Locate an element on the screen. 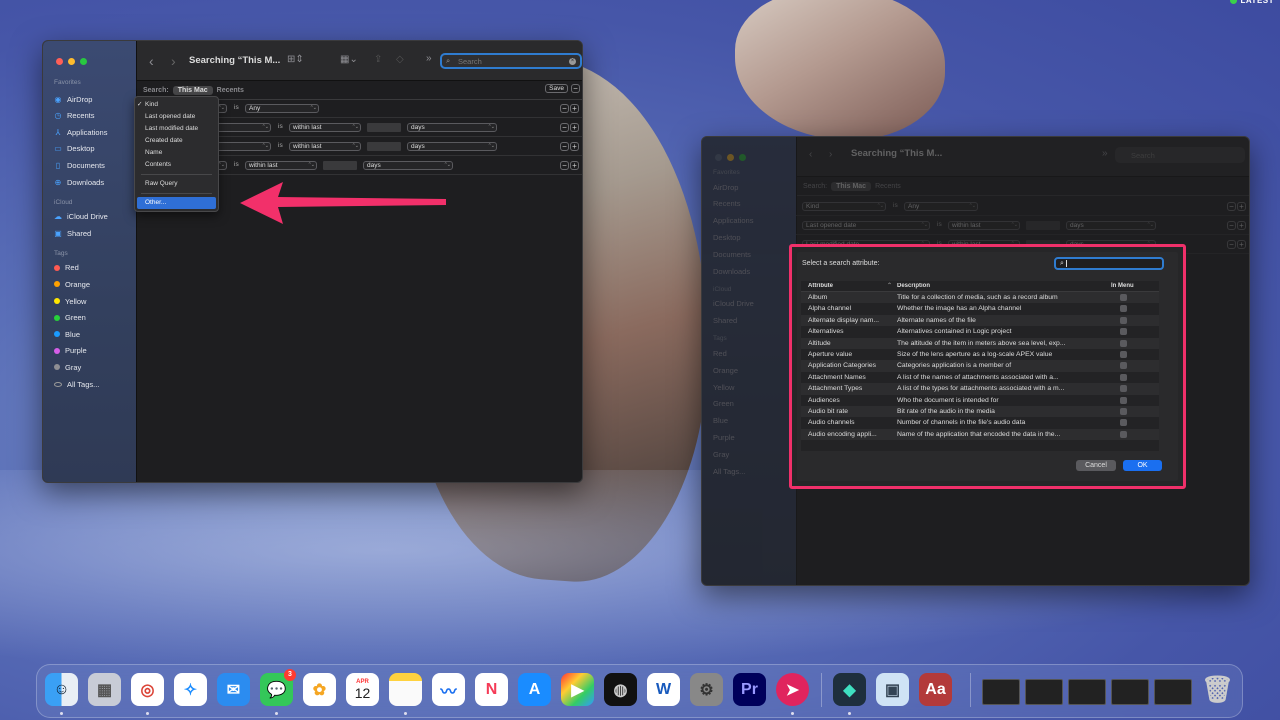  sidebar-item-recents: ◷ Recents is located at coordinates (74, 116).